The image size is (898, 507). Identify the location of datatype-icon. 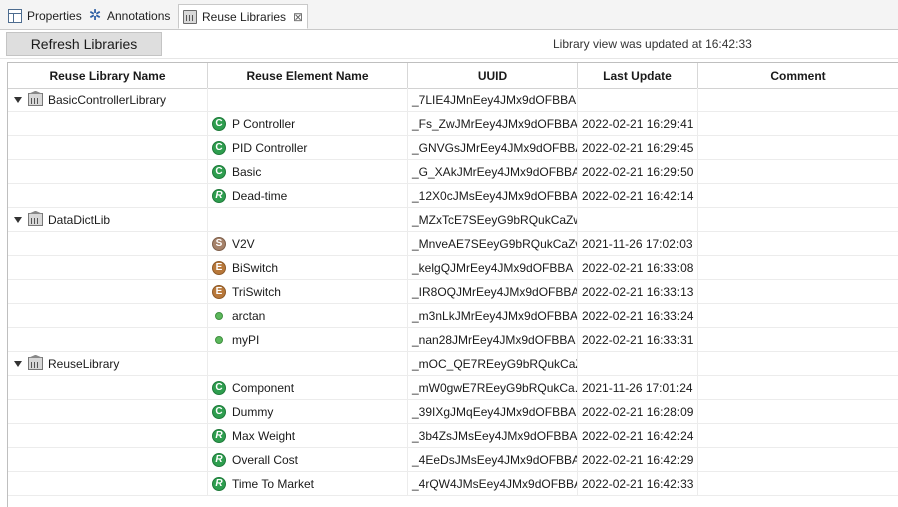
(219, 339).